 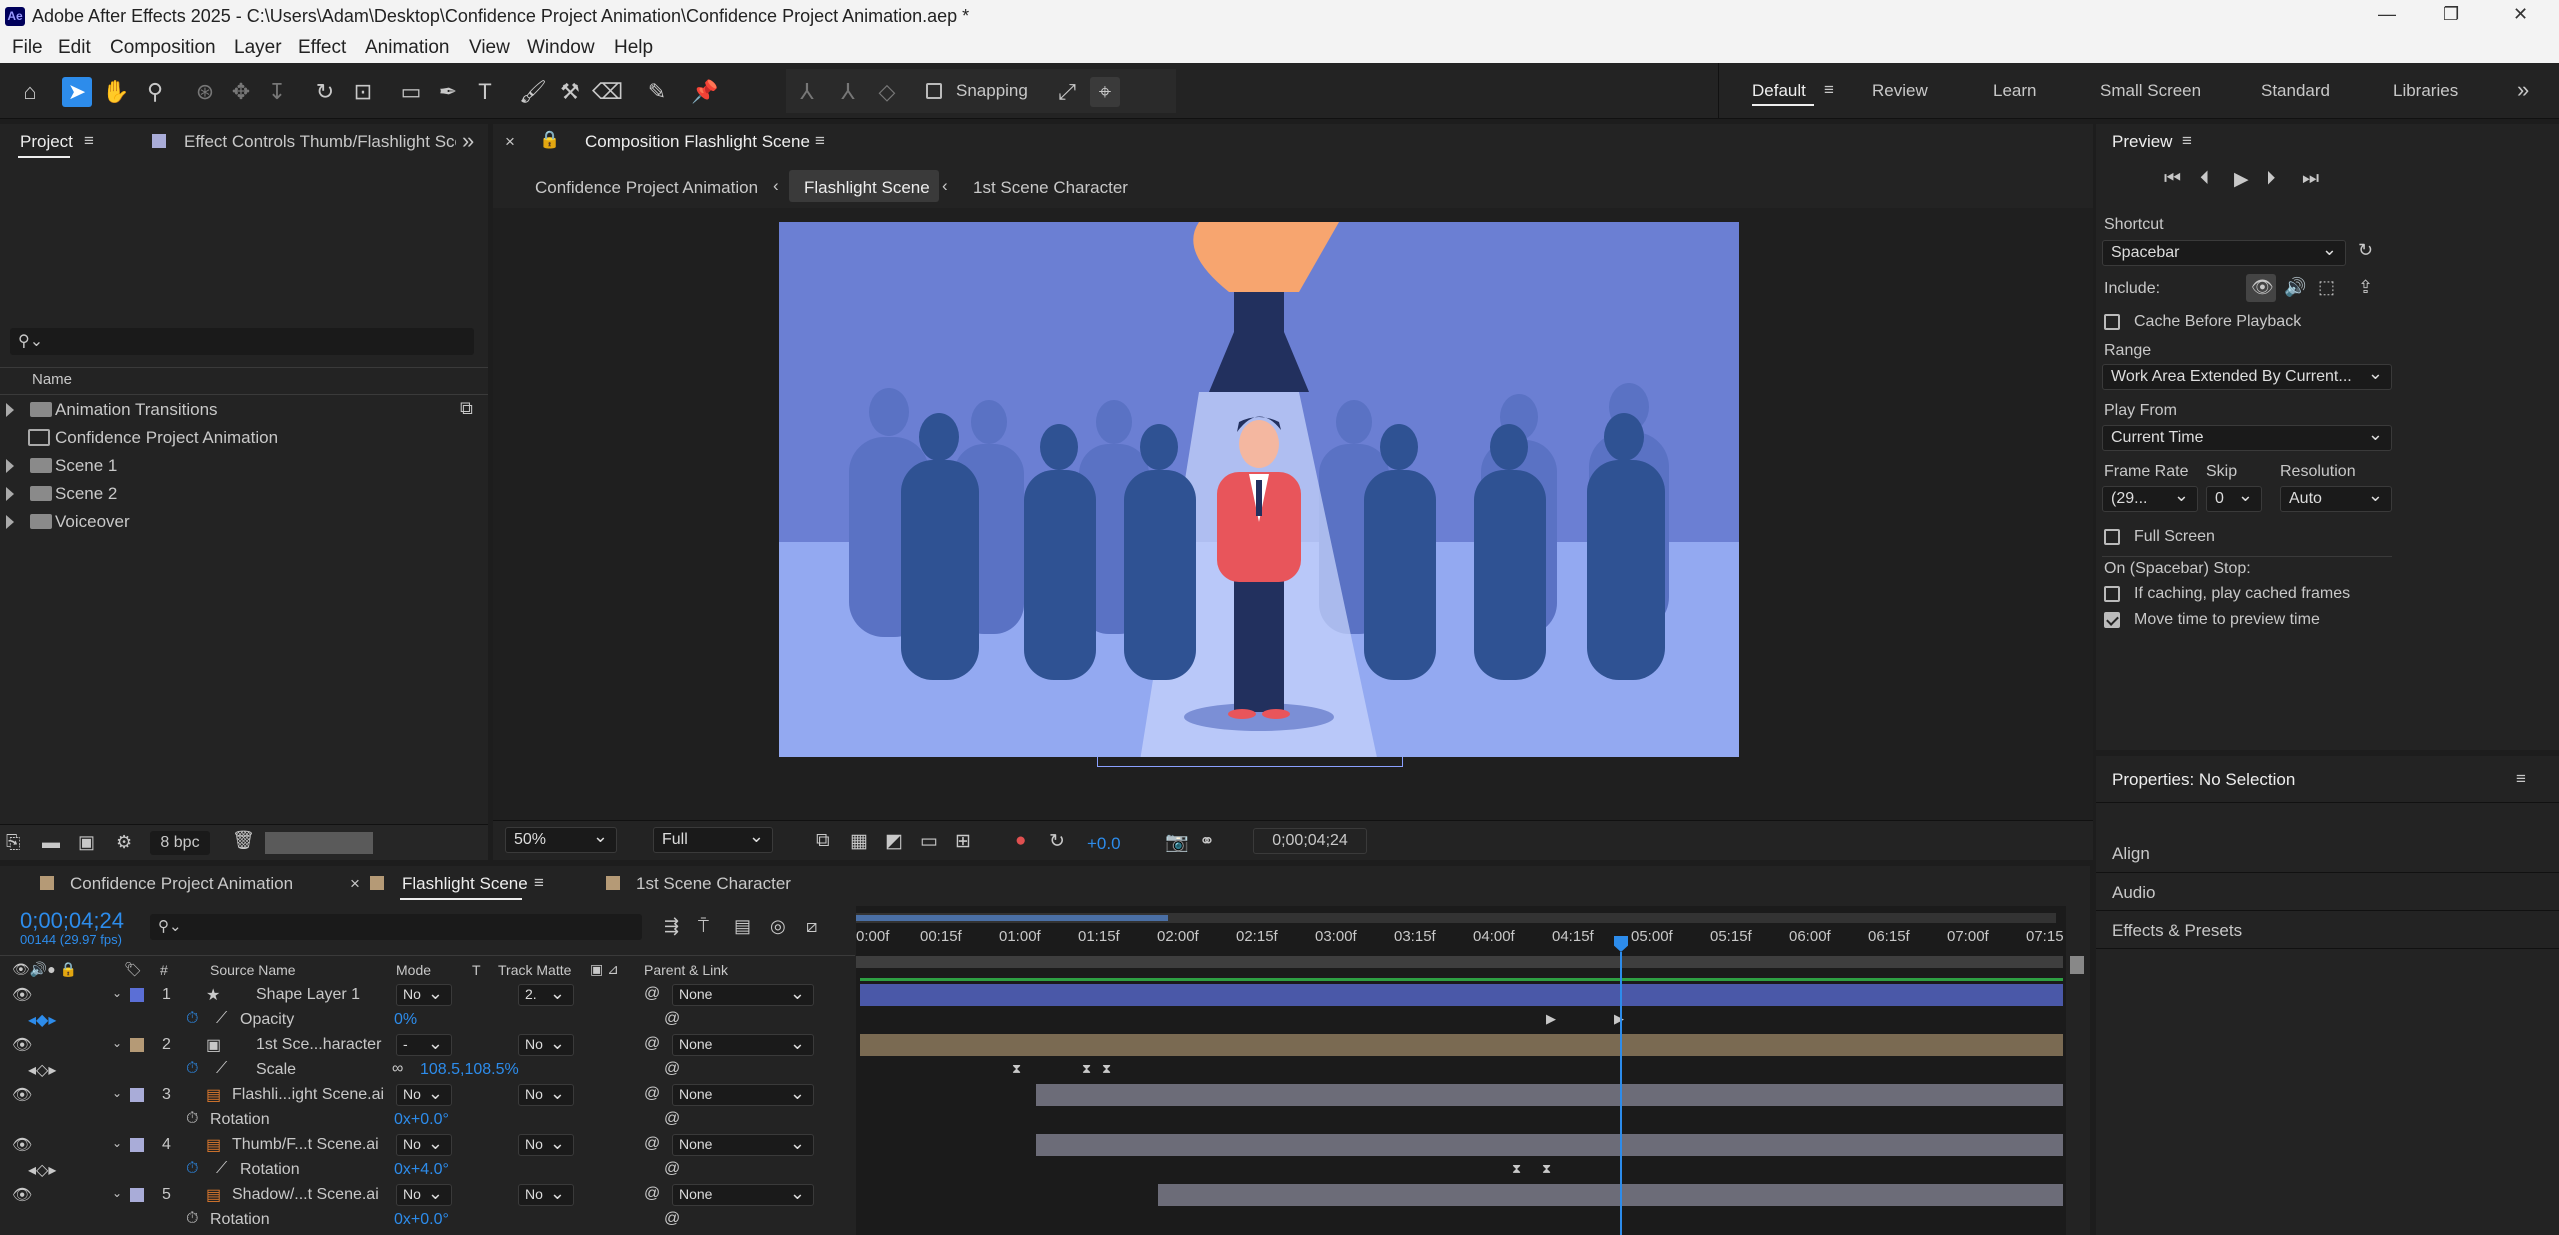 What do you see at coordinates (697, 142) in the screenshot?
I see `tab-composition: Composition Flashlight Scene` at bounding box center [697, 142].